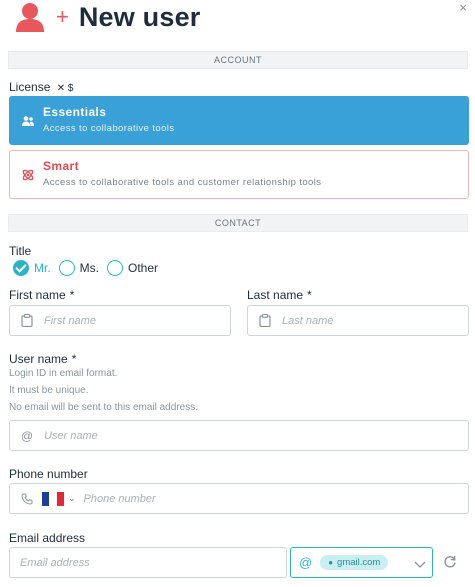 The width and height of the screenshot is (475, 587). What do you see at coordinates (239, 435) in the screenshot?
I see `user-name-field: @ User name` at bounding box center [239, 435].